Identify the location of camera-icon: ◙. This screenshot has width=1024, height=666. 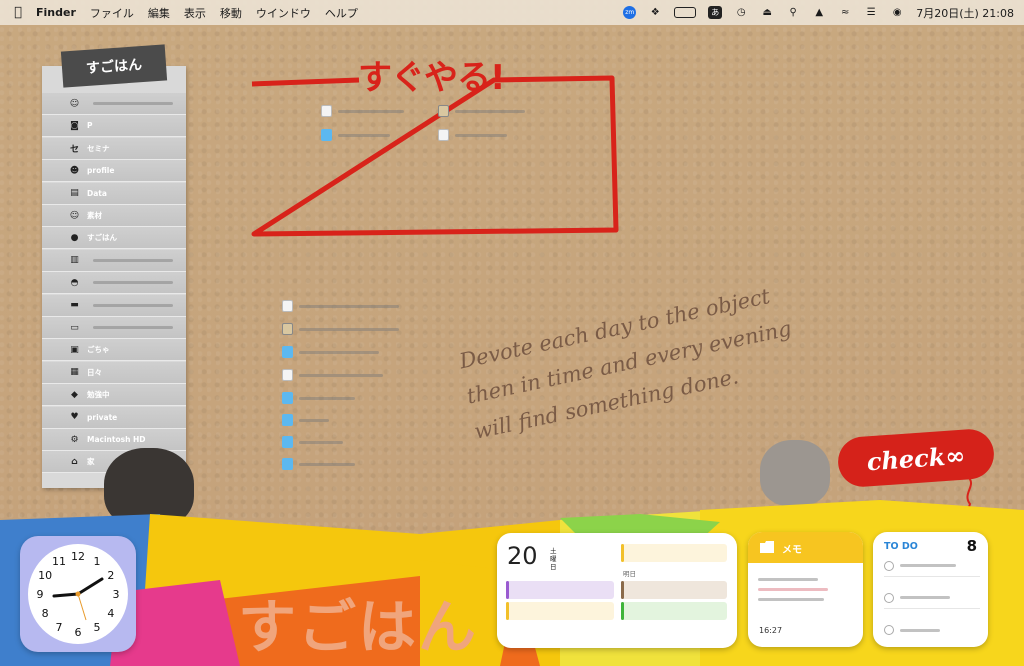
(74, 125).